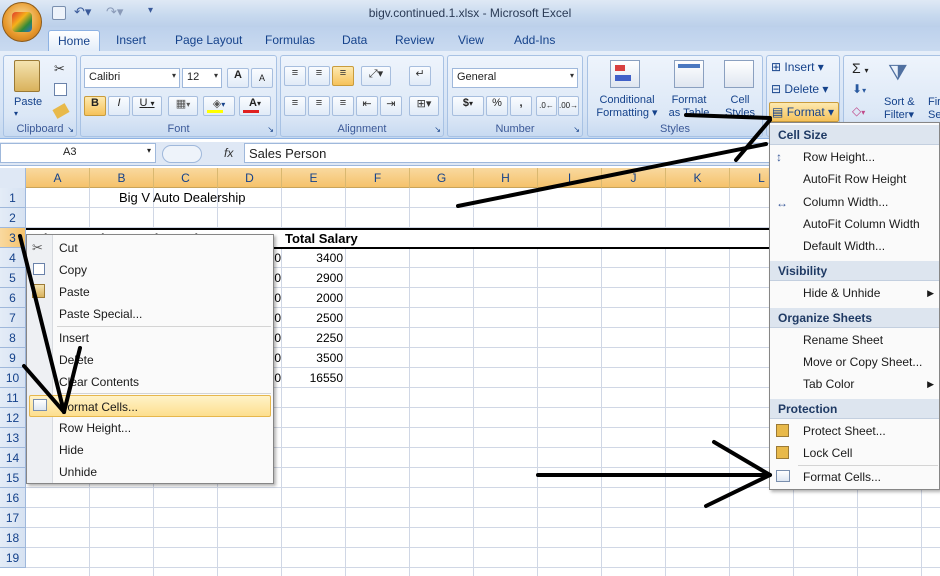 The height and width of the screenshot is (576, 940). Describe the element at coordinates (612, 175) in the screenshot. I see `arrow-line-to-format` at that location.